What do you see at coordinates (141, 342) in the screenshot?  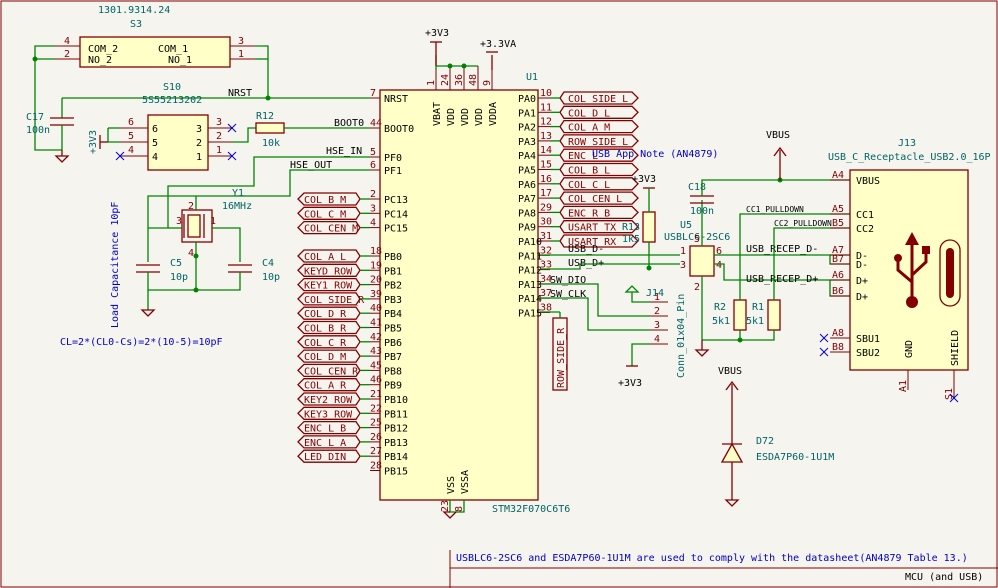 I see `cl-formula: CL=2*(CL0-Cs)=2*(10-5)=10pF` at bounding box center [141, 342].